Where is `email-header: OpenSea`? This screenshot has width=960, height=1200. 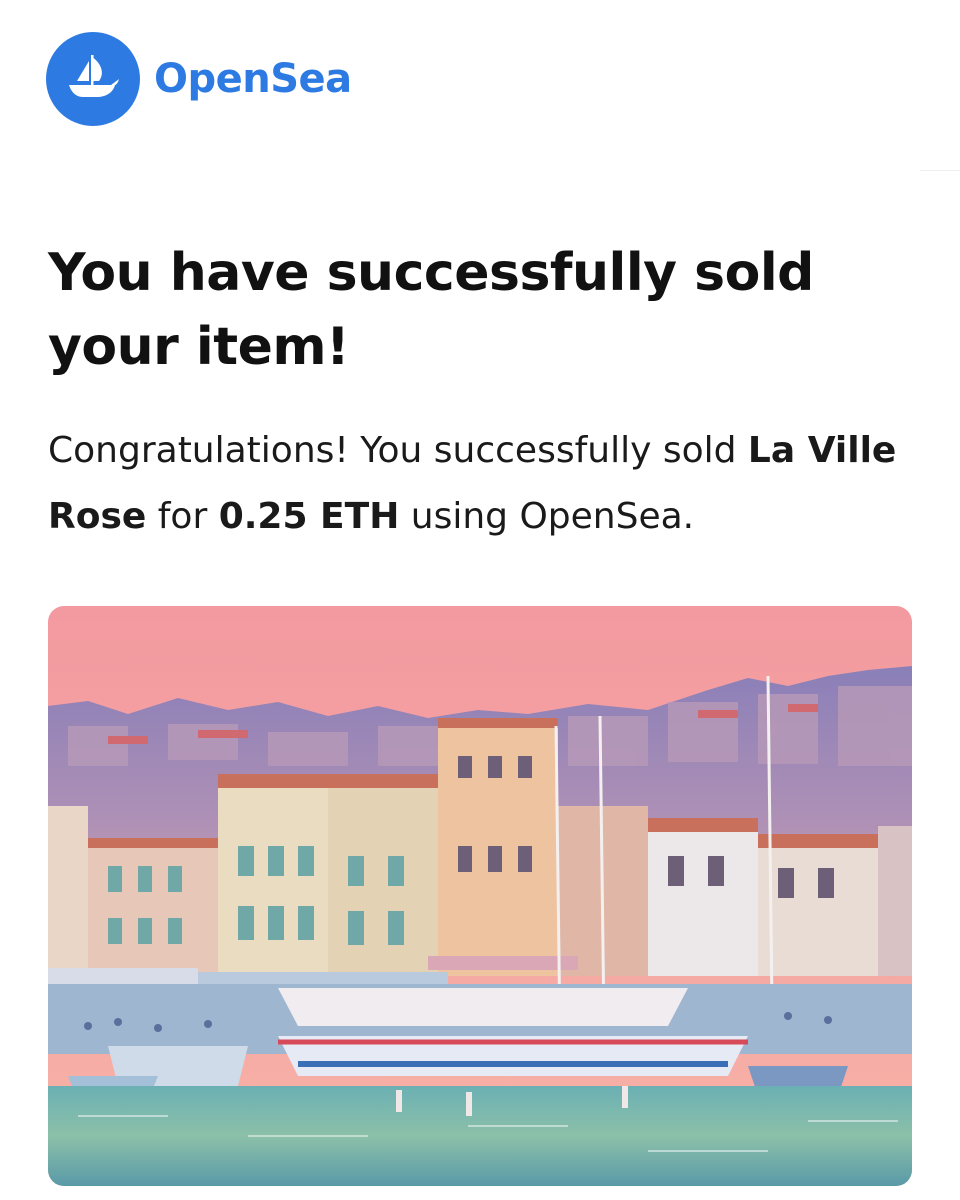
email-header: OpenSea is located at coordinates (199, 79).